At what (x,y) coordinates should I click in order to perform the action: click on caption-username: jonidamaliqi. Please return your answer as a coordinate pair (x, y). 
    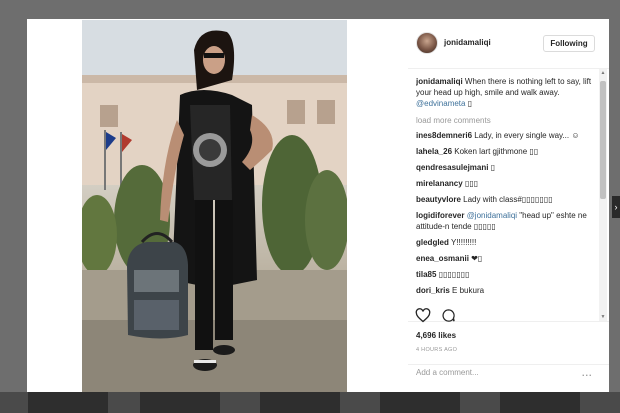
    Looking at the image, I should click on (439, 81).